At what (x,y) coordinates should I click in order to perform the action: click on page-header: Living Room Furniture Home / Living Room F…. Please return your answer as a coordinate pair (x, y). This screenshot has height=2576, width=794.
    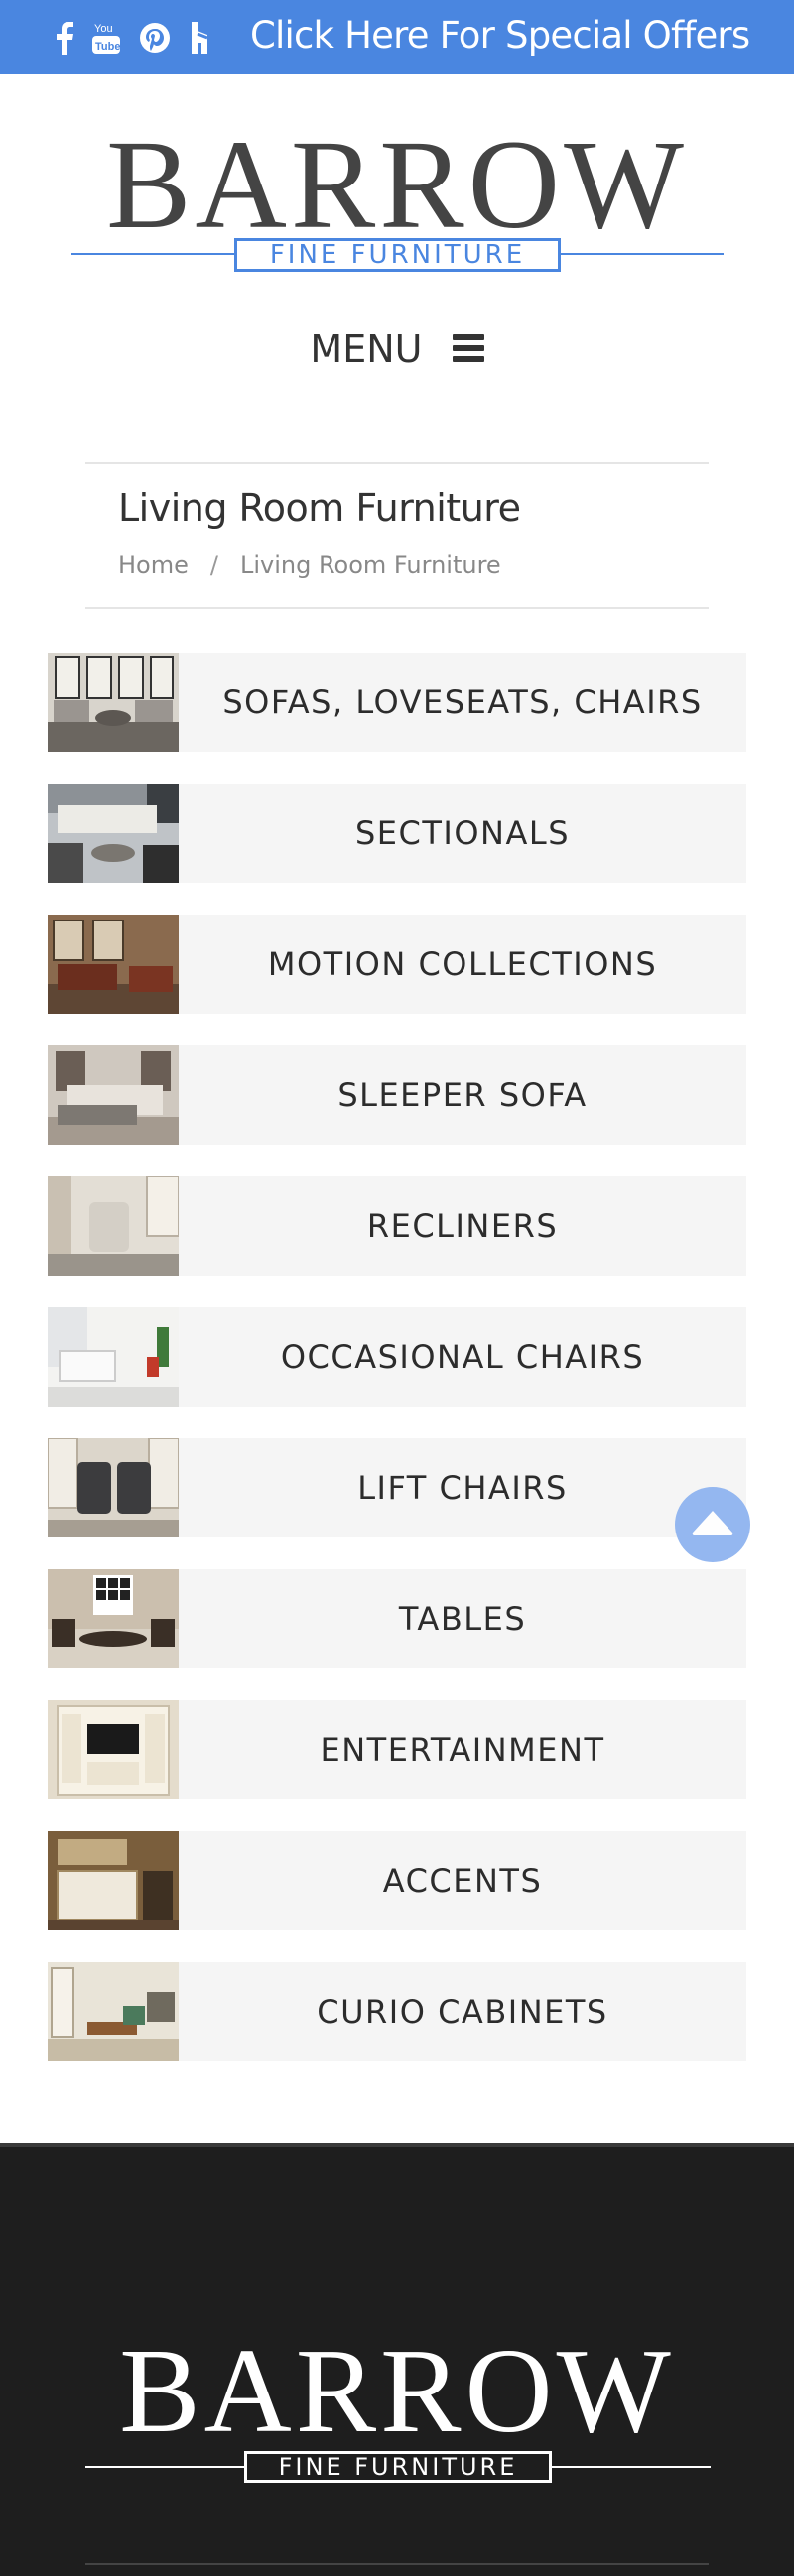
    Looking at the image, I should click on (397, 535).